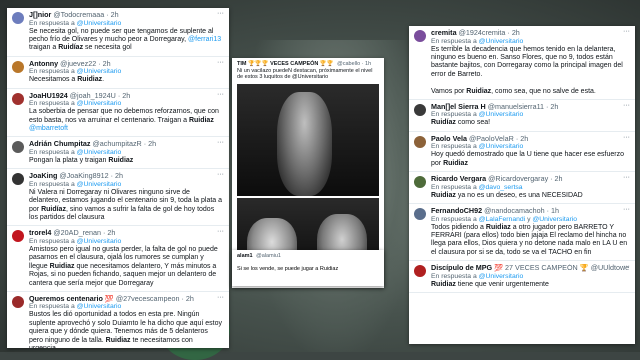 This screenshot has height=360, width=640. I want to click on author-handle: @1924cremita · 2h, so click(489, 33).